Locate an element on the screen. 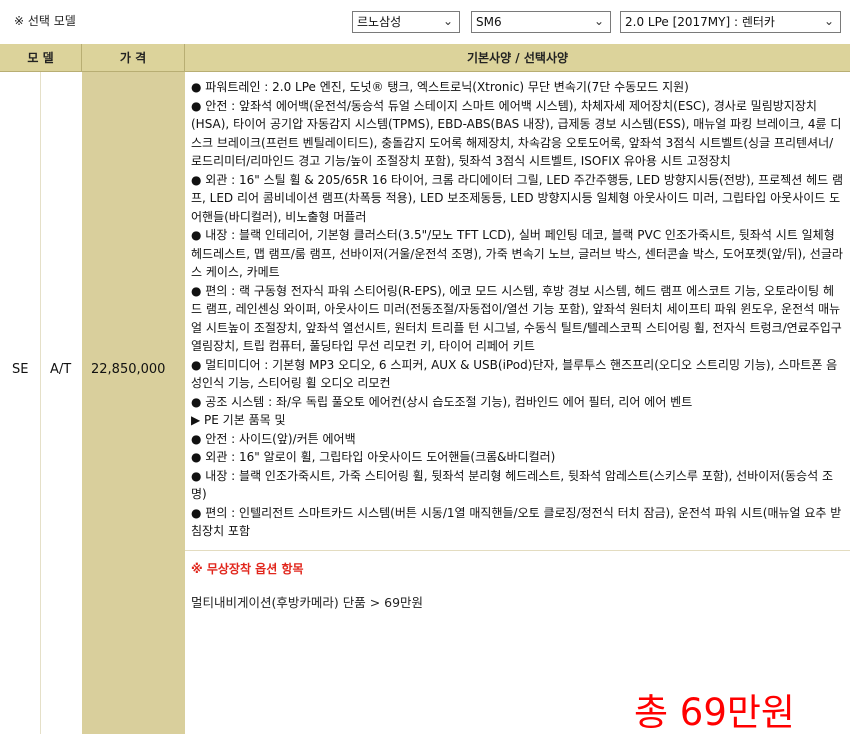  free-option-item: 멀티내비게이션(후방카메라) 단품 > 69만원 is located at coordinates (307, 602).